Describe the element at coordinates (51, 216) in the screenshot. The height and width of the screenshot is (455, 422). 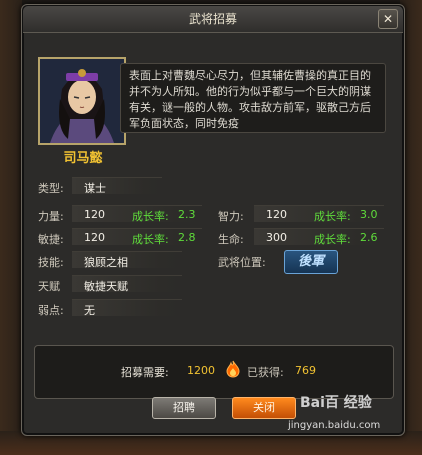
I see `power-label: 力量:` at that location.